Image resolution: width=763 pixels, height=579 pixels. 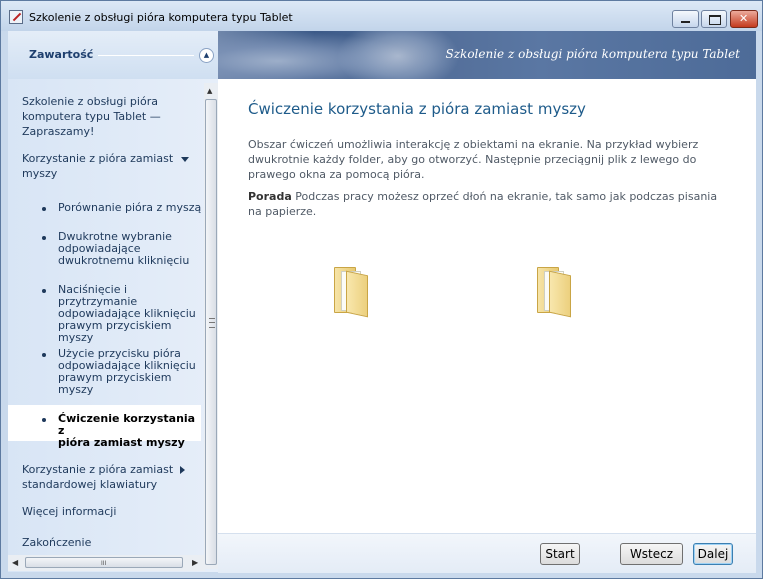 I want to click on banner-image, so click(x=398, y=55).